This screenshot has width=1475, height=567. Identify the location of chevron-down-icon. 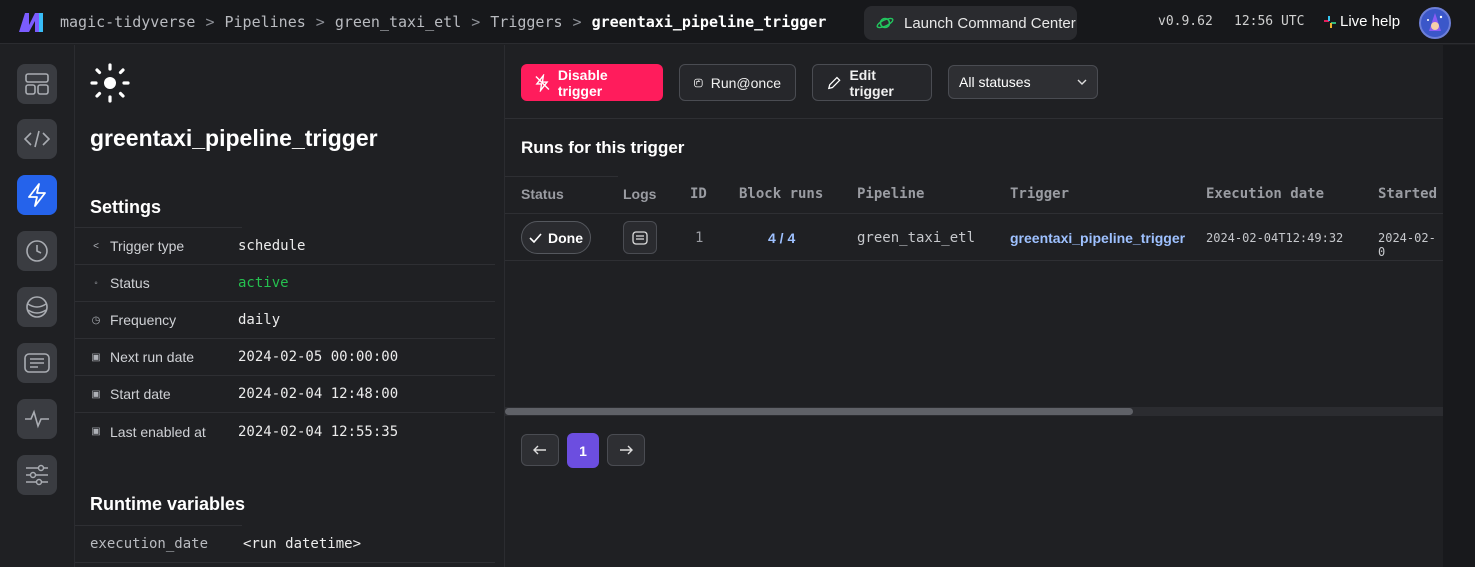
(1082, 82).